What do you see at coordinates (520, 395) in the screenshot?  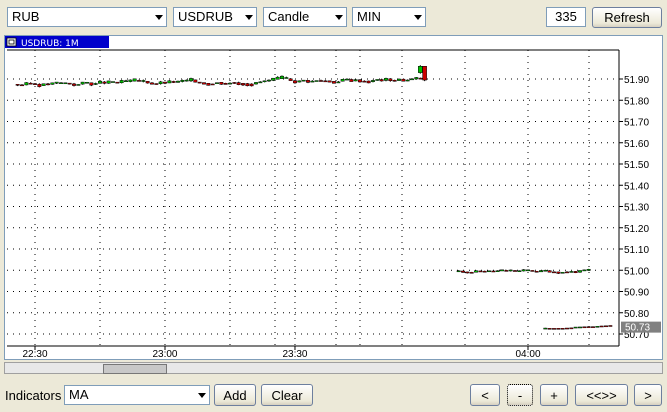 I see `zoom-out-button: -` at bounding box center [520, 395].